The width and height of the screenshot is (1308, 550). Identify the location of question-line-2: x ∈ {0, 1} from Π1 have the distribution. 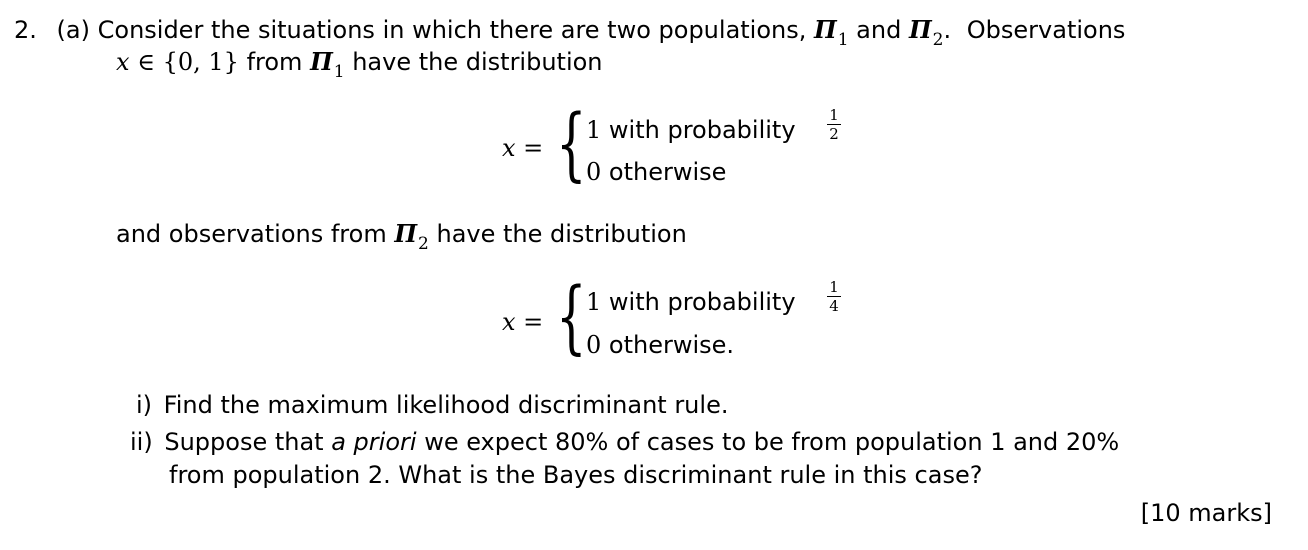
(359, 64).